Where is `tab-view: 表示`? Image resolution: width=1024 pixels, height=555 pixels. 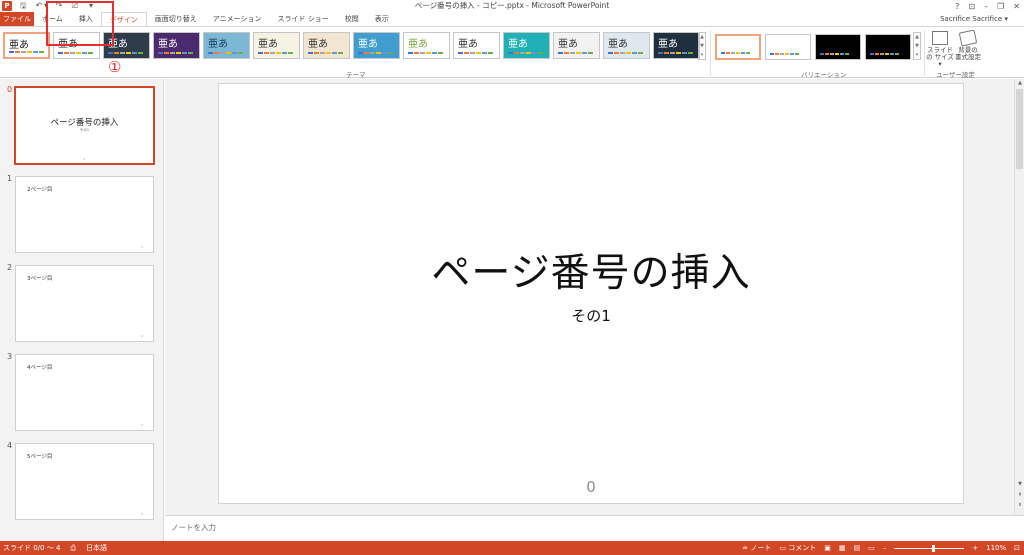
tab-view: 表示 is located at coordinates (382, 19).